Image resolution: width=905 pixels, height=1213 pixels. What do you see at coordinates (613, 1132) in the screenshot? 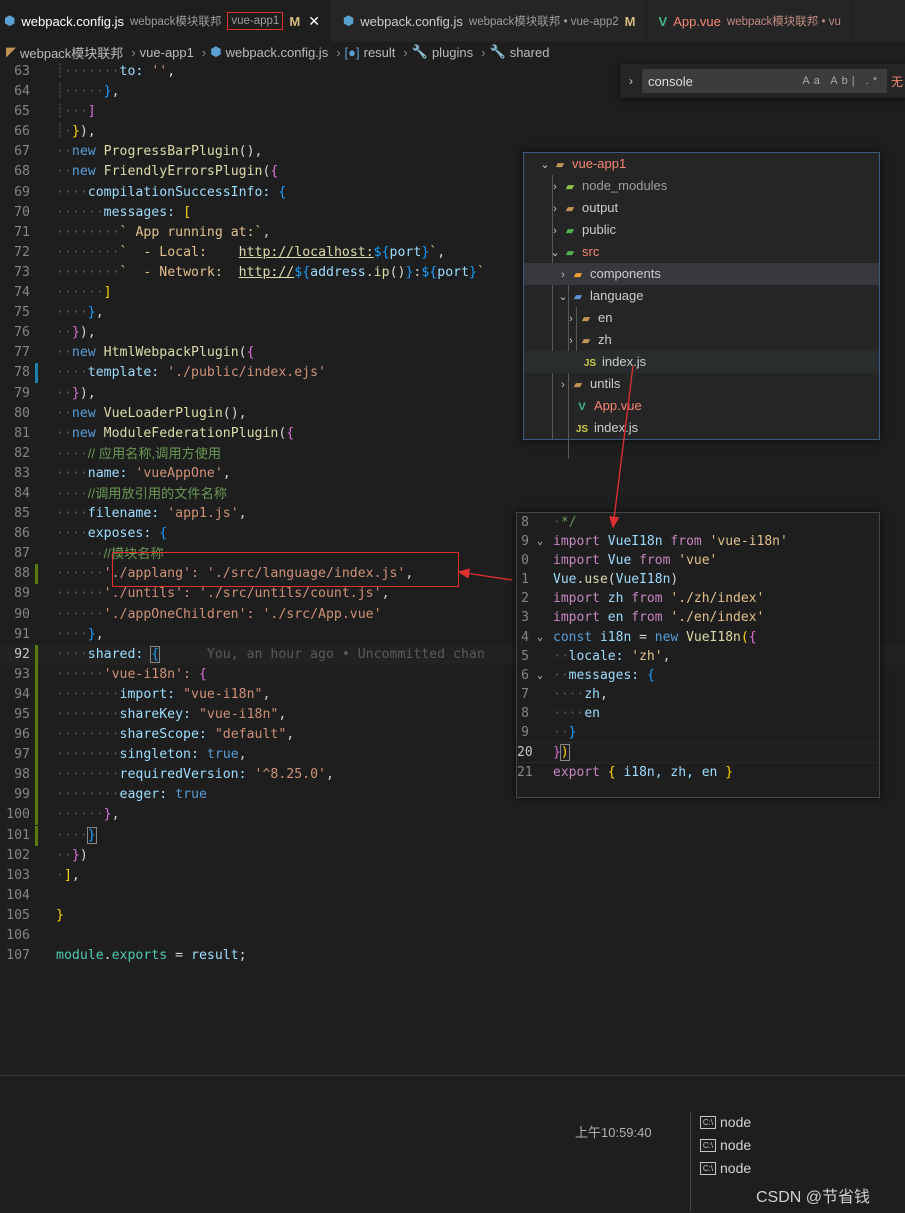
I see `terminal-timestamp: 上午10:59:40` at bounding box center [613, 1132].